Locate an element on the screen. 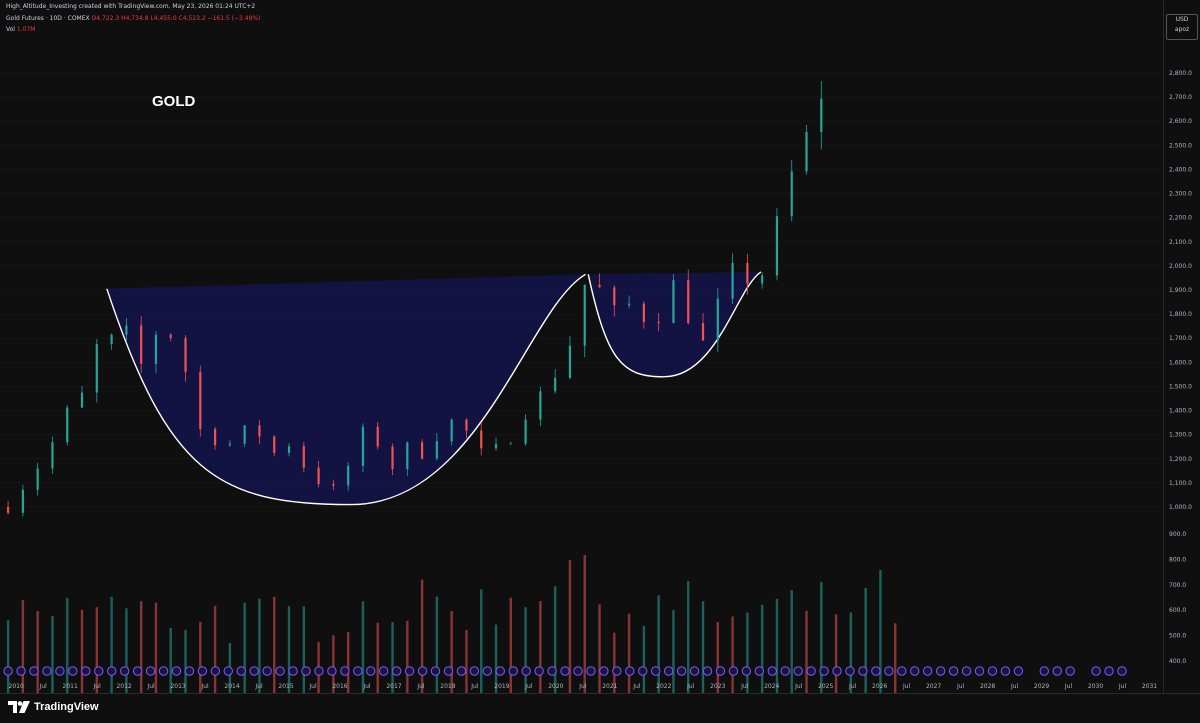  time-tick-label: 2023 is located at coordinates (717, 686).